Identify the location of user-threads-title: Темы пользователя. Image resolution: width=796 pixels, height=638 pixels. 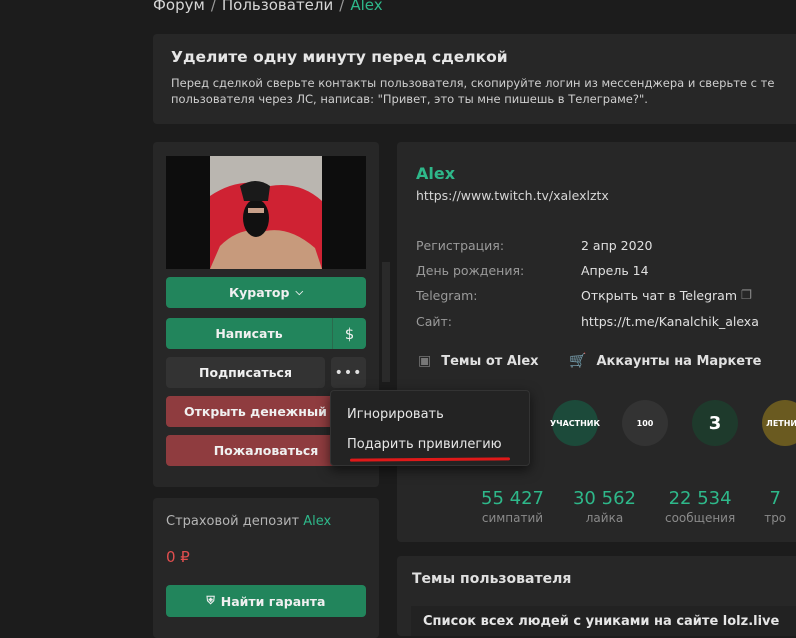
(492, 579).